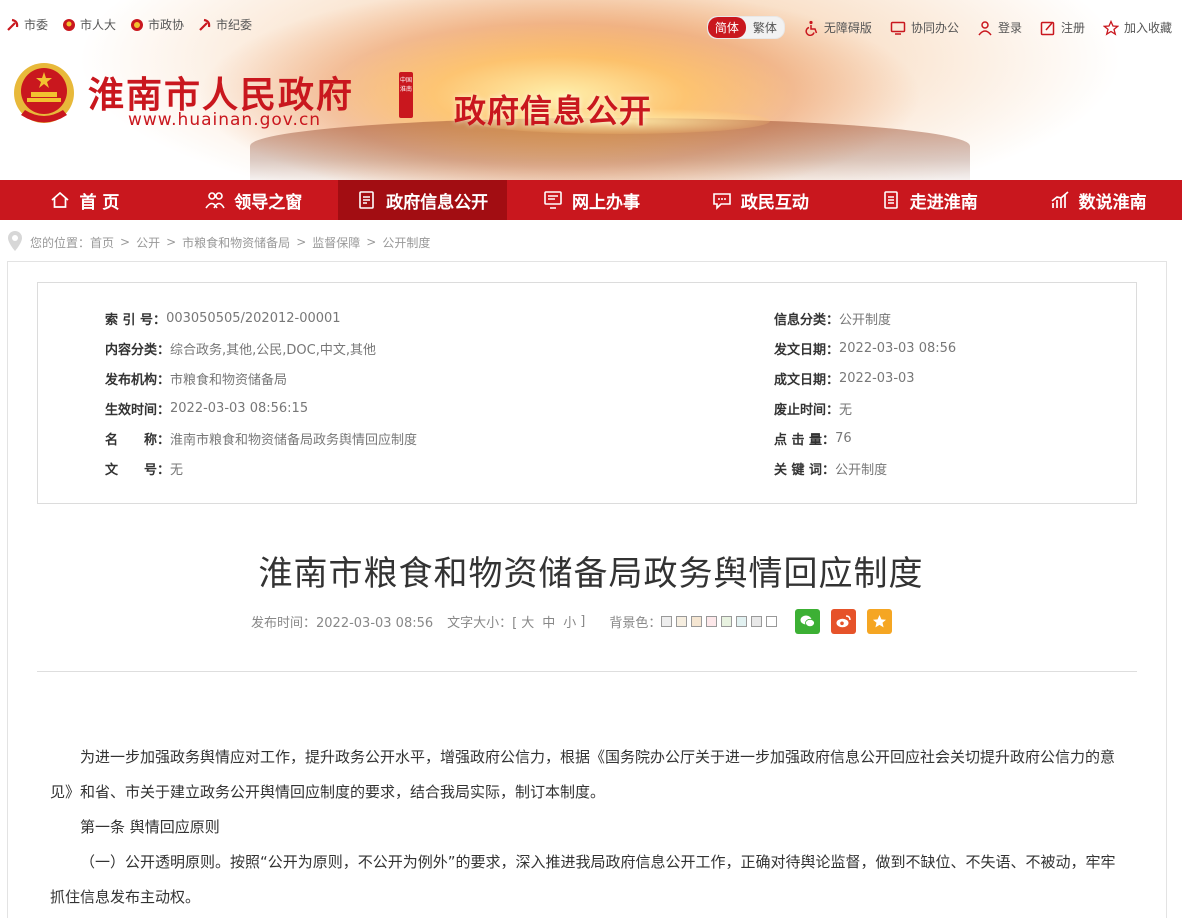  I want to click on nav-online-service: 网上办事, so click(591, 200).